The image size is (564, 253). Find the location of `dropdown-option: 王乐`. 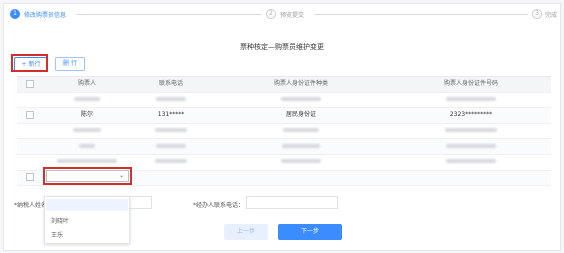

dropdown-option: 王乐 is located at coordinates (57, 234).